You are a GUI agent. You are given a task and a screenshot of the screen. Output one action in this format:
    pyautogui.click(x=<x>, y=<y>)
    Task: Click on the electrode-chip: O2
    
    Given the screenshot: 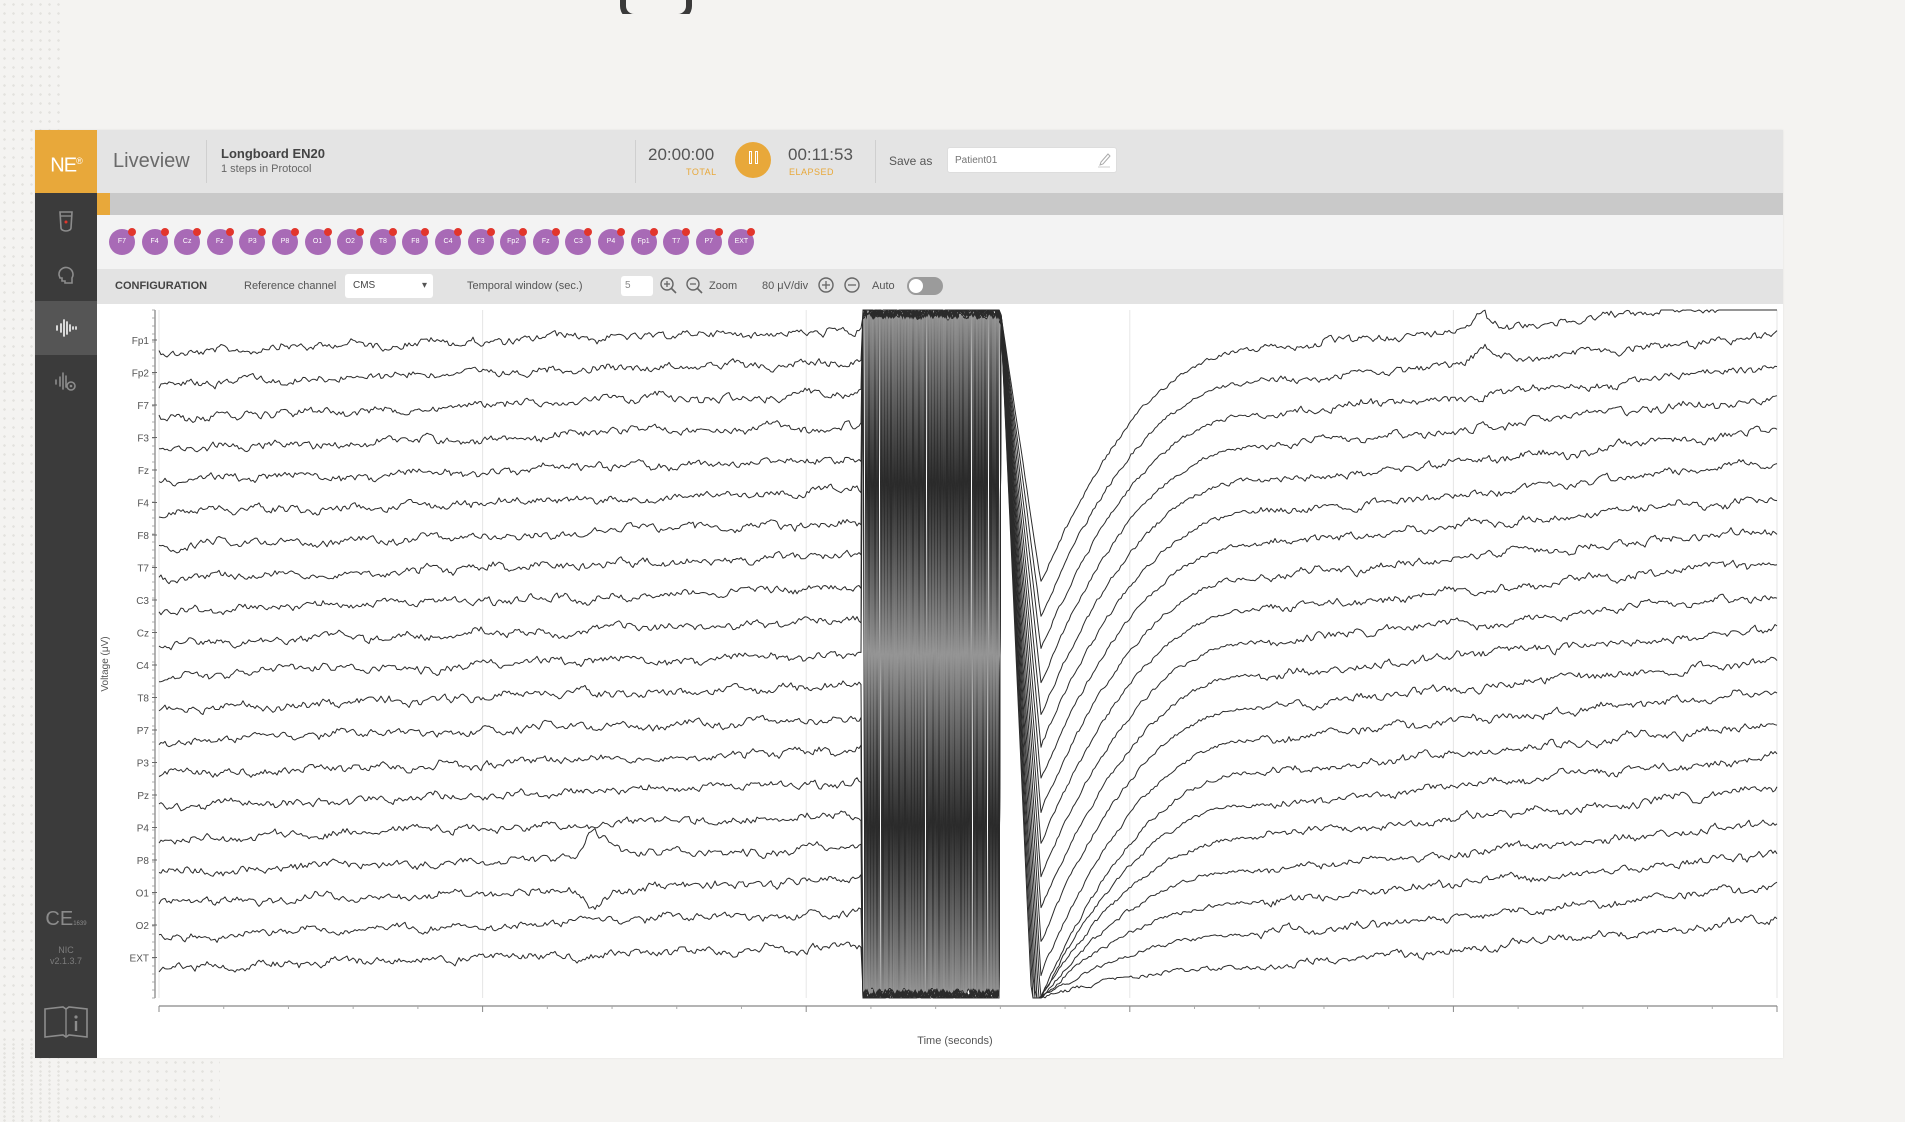 What is the action you would take?
    pyautogui.click(x=351, y=241)
    